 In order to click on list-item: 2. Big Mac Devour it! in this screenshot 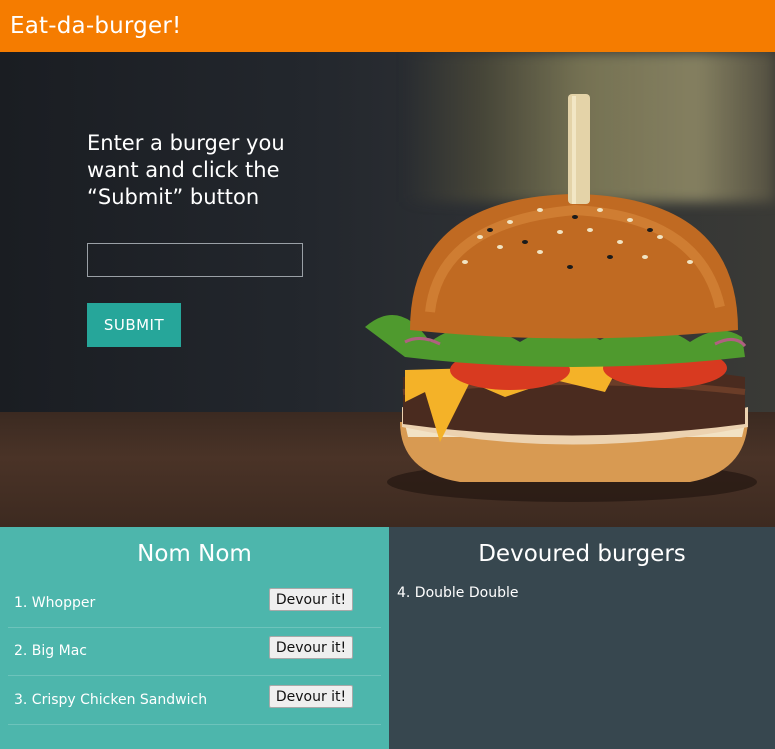, I will do `click(194, 652)`.